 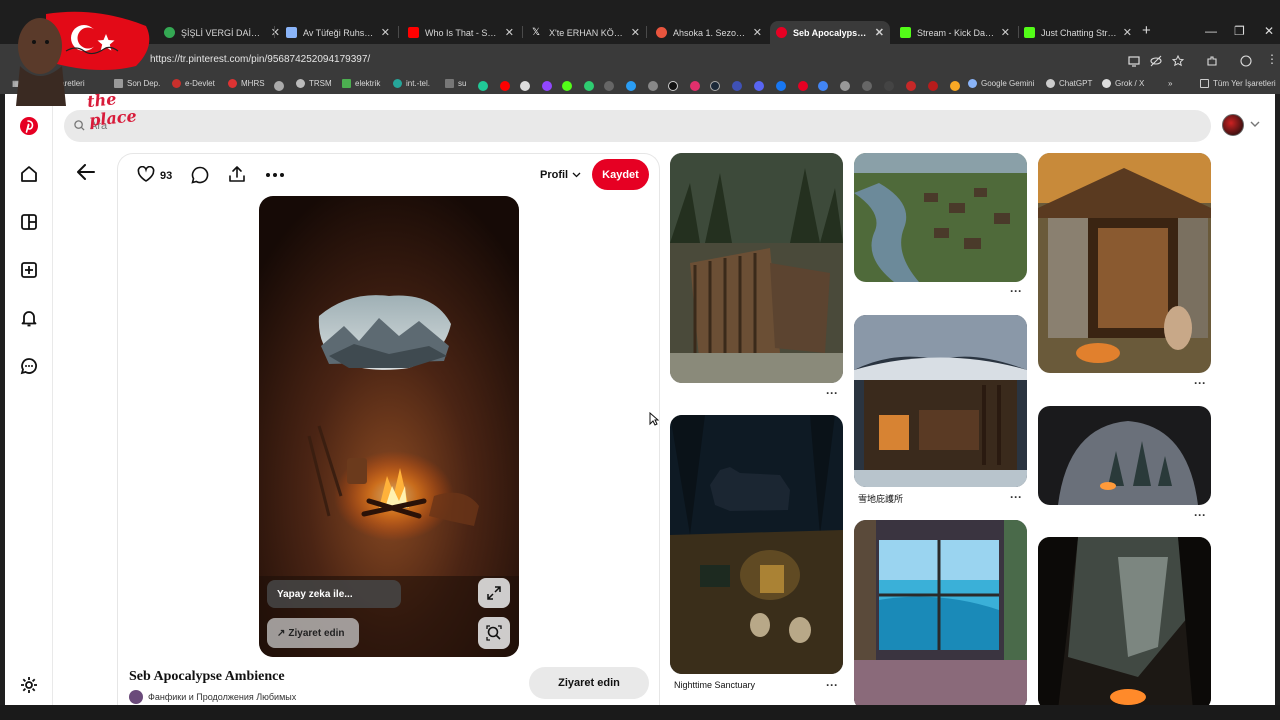 What do you see at coordinates (940, 612) in the screenshot?
I see `grid-pin-ocean-room` at bounding box center [940, 612].